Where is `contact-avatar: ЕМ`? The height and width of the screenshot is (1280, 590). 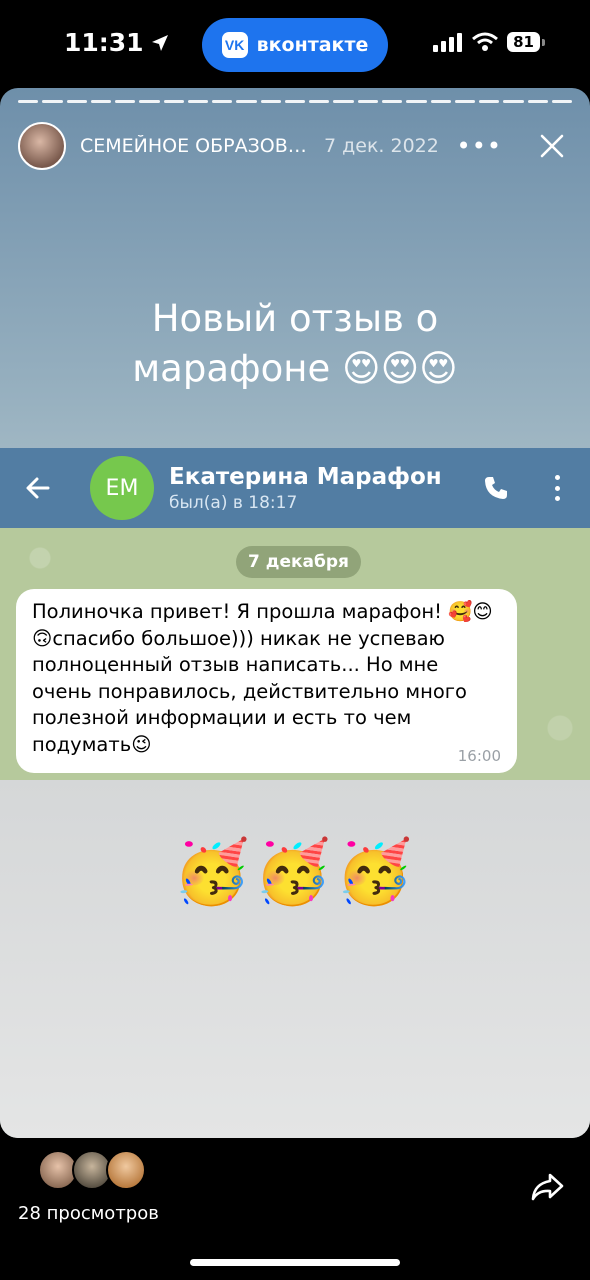 contact-avatar: ЕМ is located at coordinates (122, 488).